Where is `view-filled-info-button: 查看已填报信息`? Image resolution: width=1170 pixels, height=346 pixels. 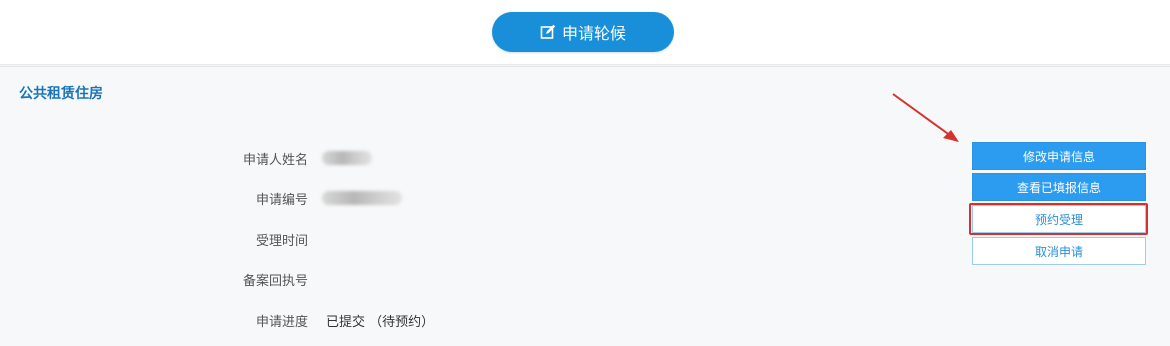
view-filled-info-button: 查看已填报信息 is located at coordinates (1059, 187).